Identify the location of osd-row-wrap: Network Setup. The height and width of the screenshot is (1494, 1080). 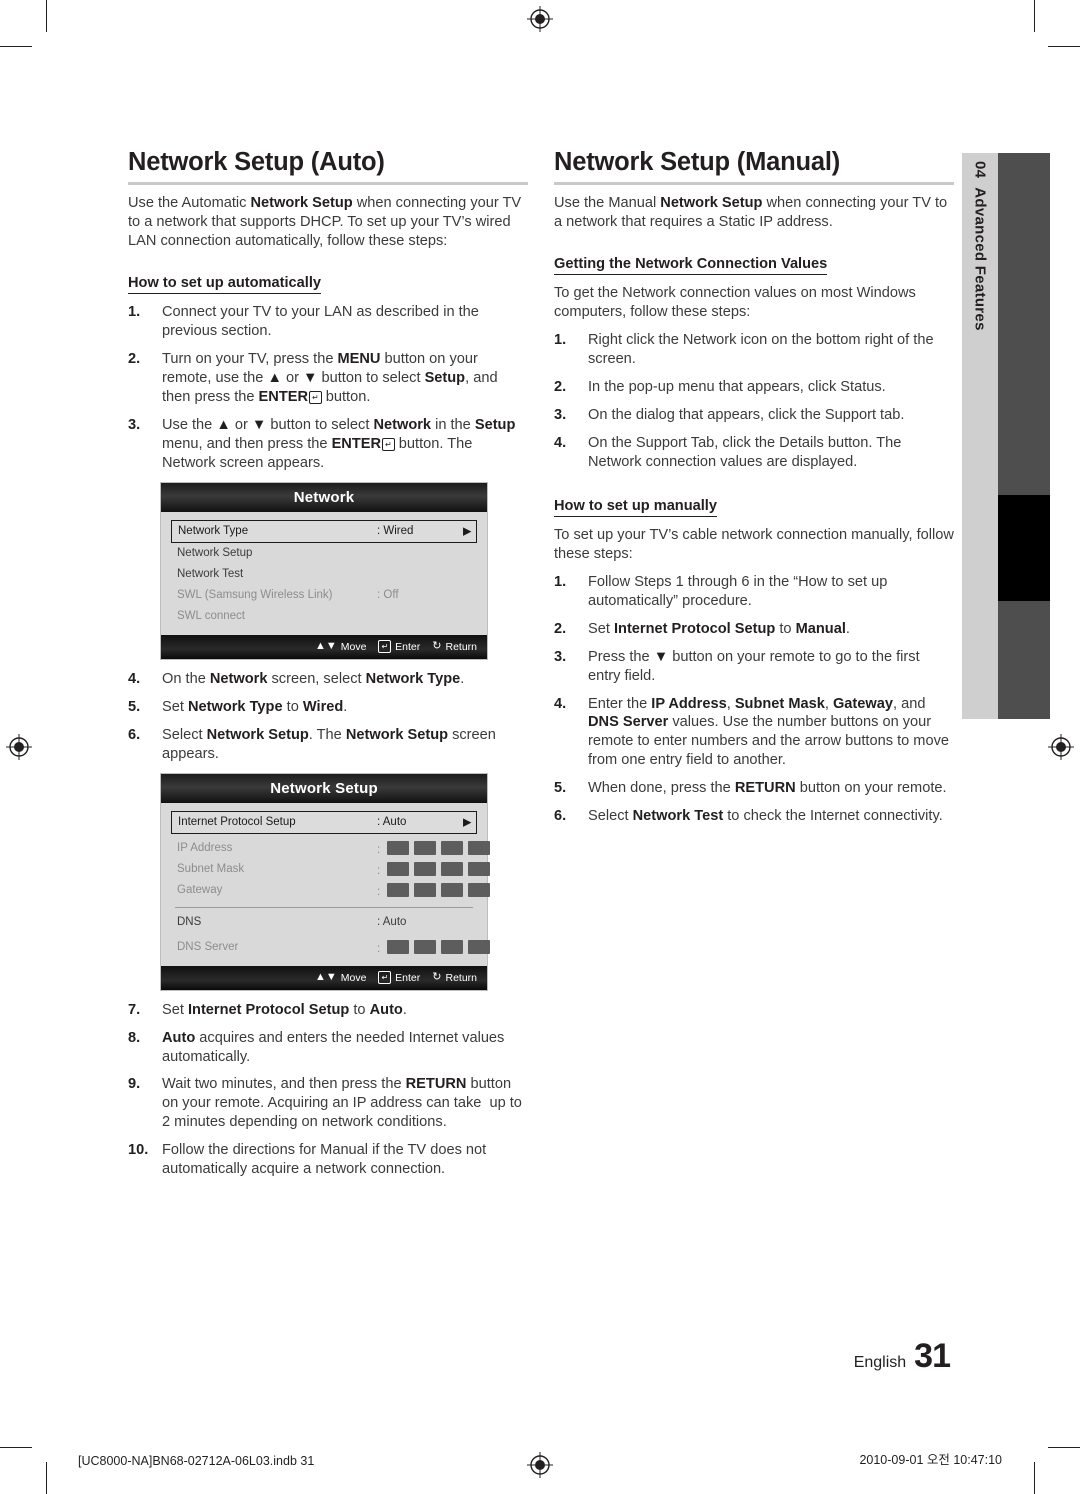
(324, 553).